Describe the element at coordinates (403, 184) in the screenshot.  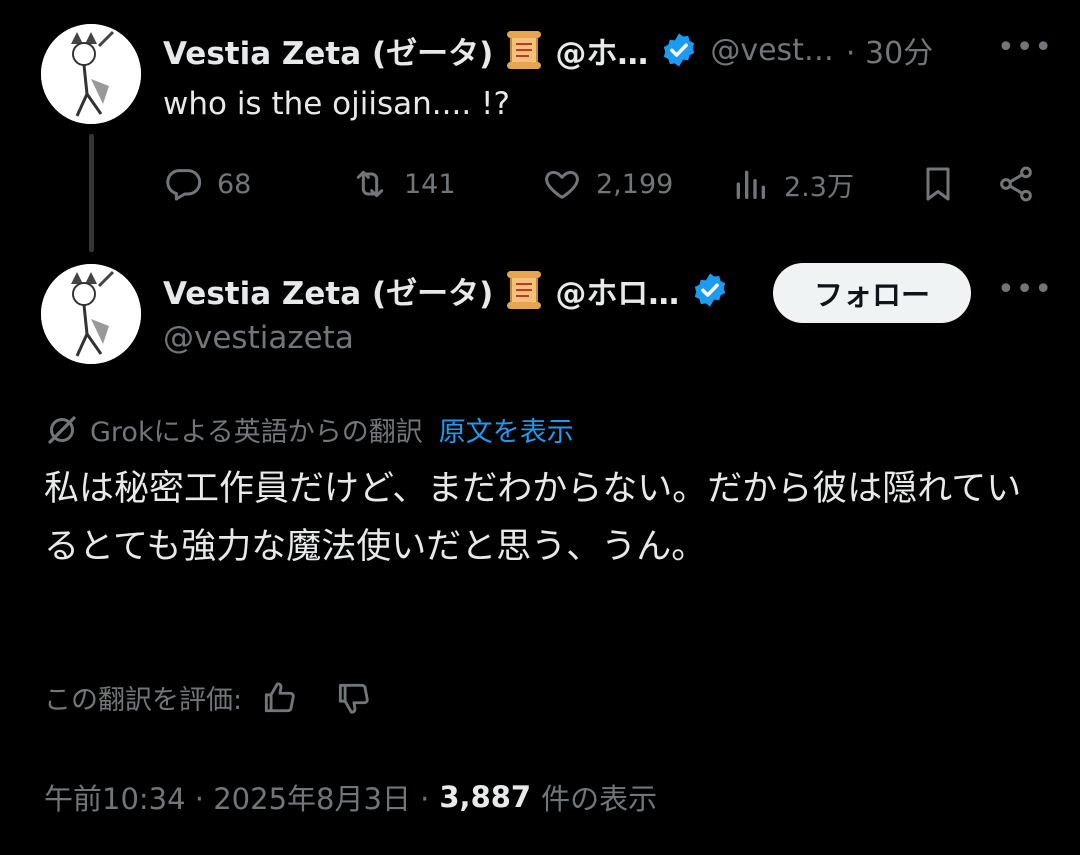
I see `retweet-button: 141` at that location.